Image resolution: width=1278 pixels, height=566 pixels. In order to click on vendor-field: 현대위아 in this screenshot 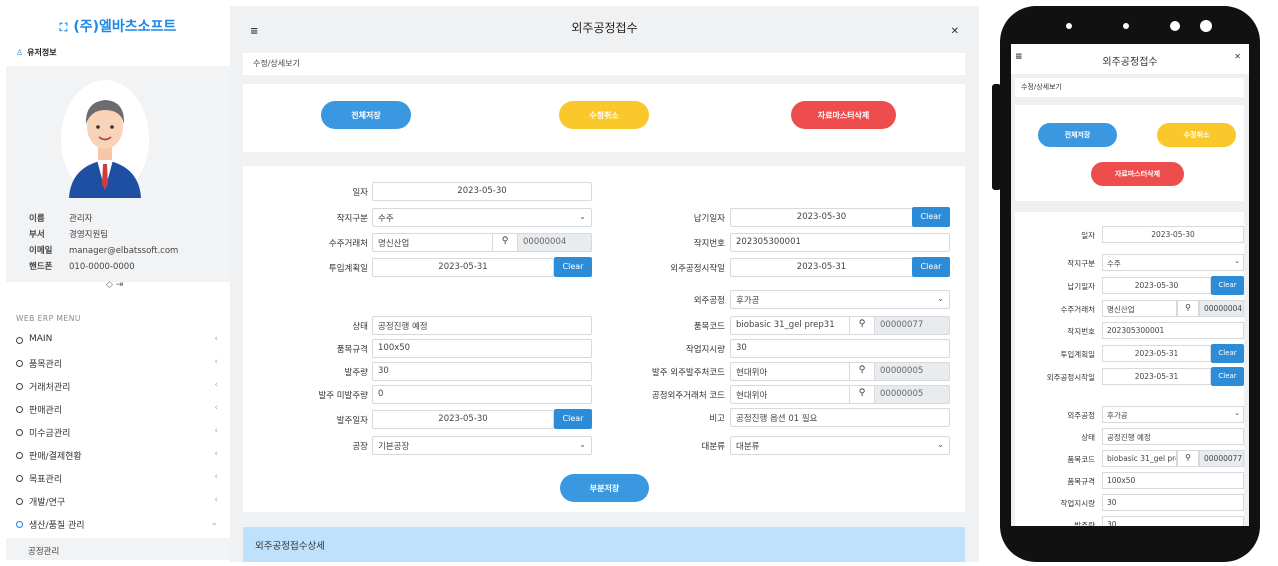, I will do `click(790, 371)`.